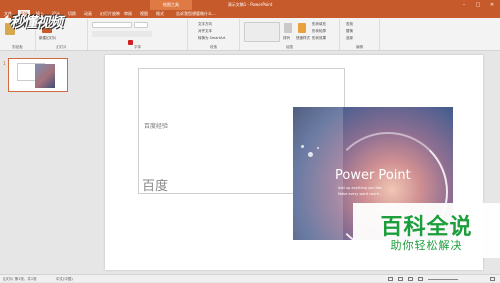 The image size is (500, 283). Describe the element at coordinates (128, 14) in the screenshot. I see `tab-review: 审阅` at that location.